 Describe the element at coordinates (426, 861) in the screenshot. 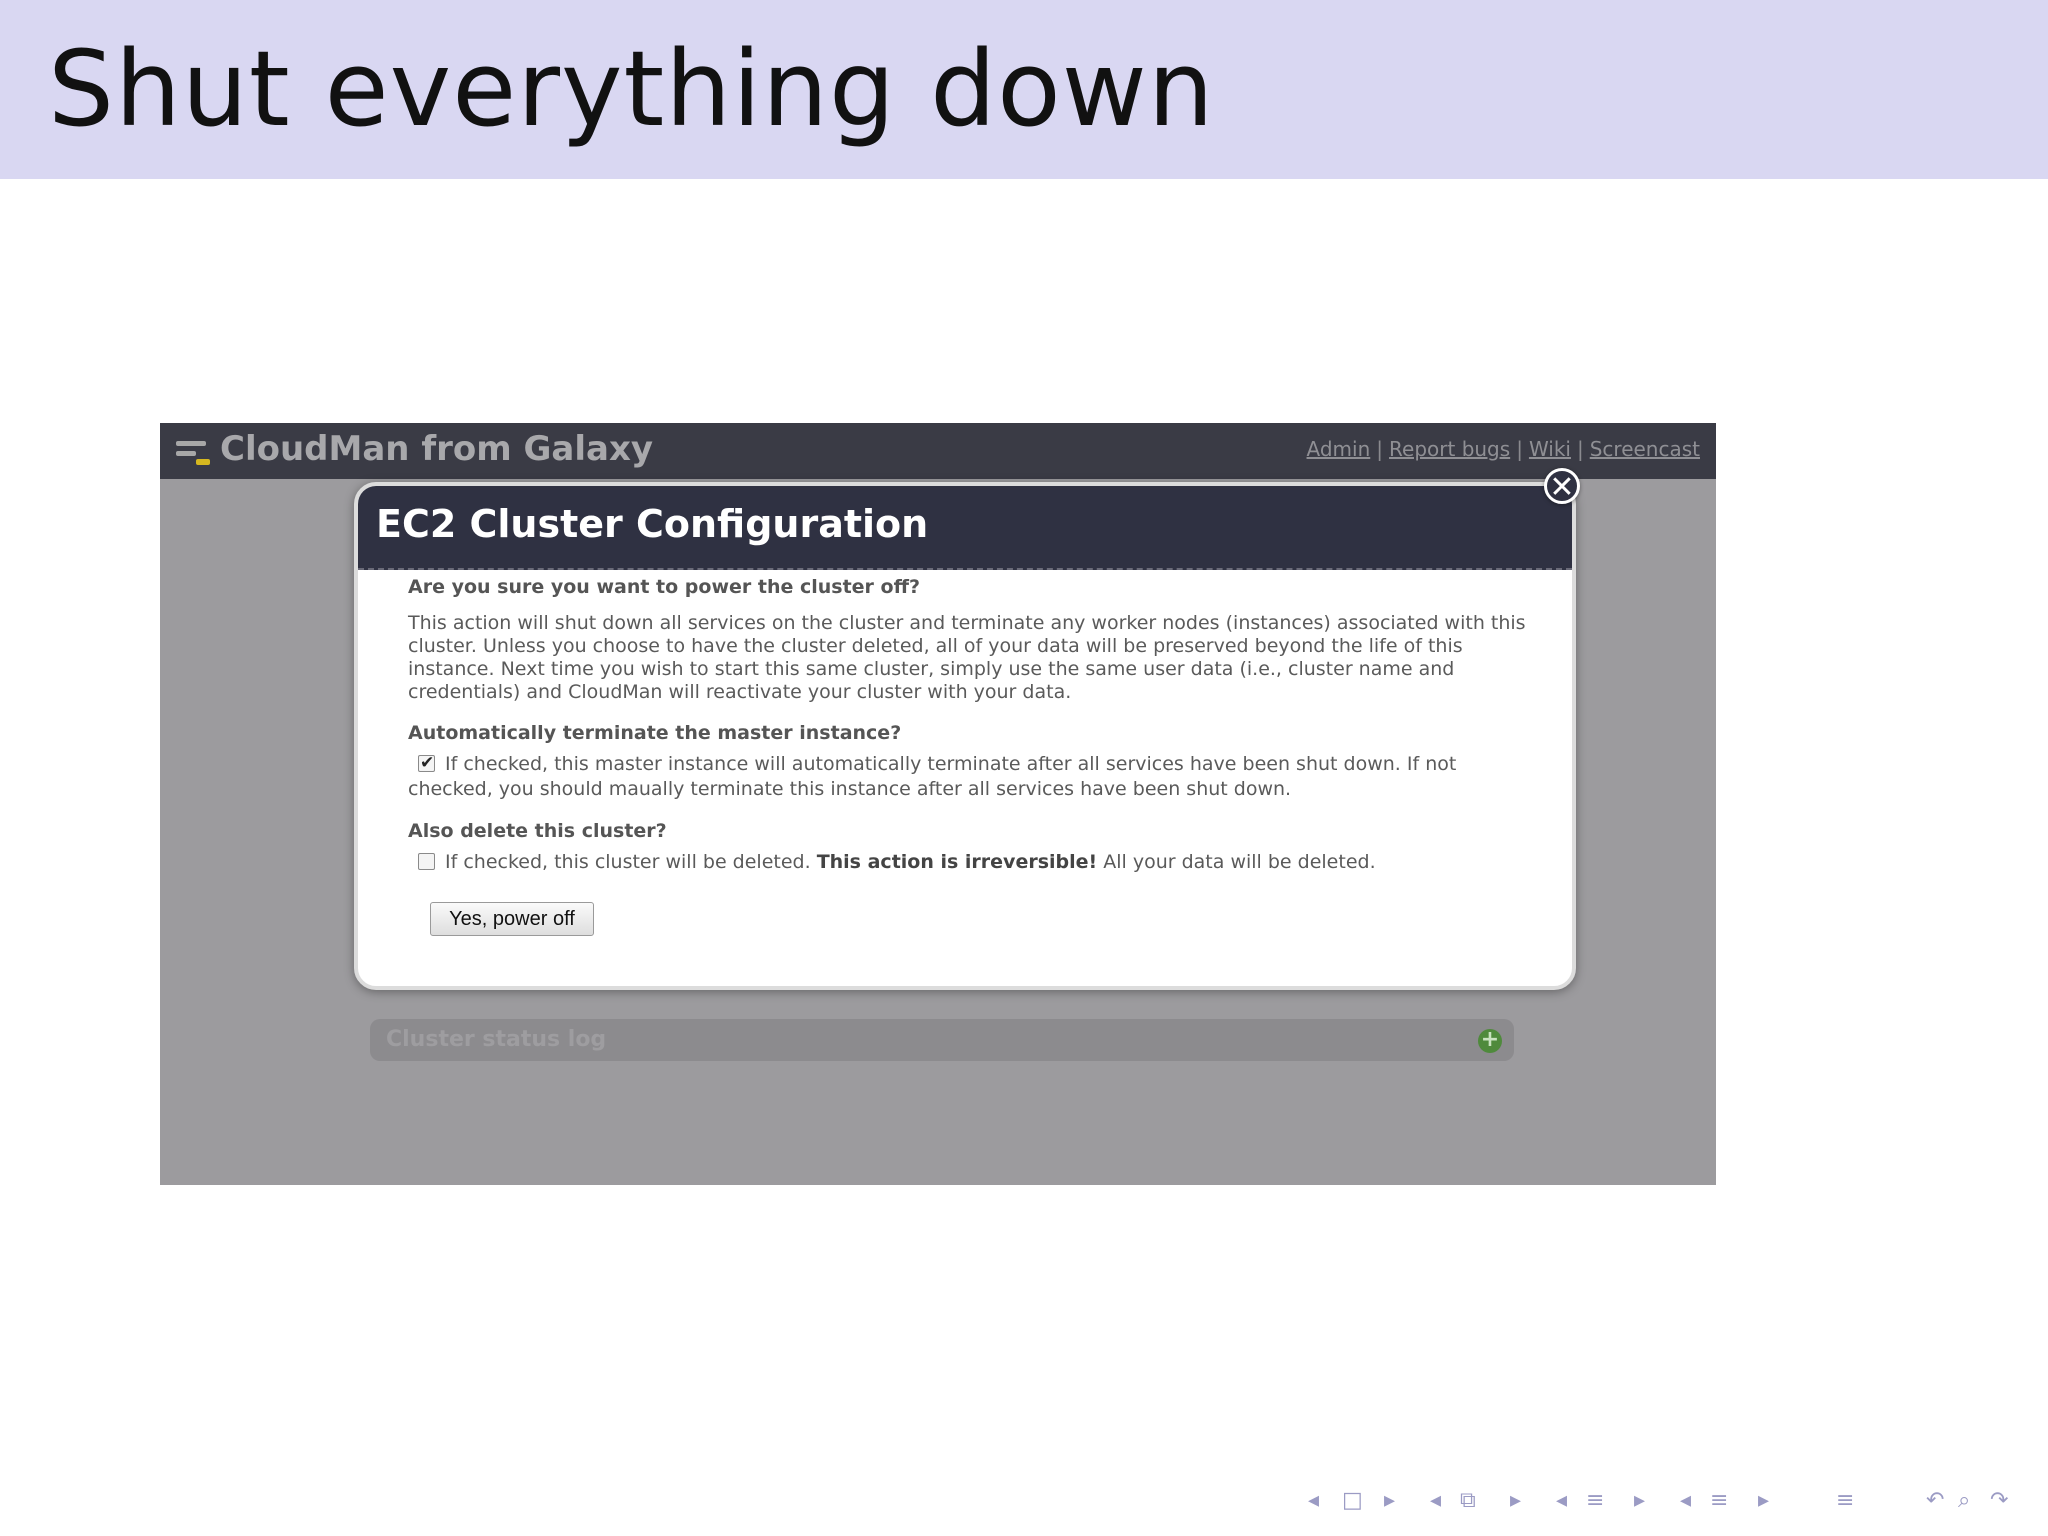

I see `delete-checkbox` at that location.